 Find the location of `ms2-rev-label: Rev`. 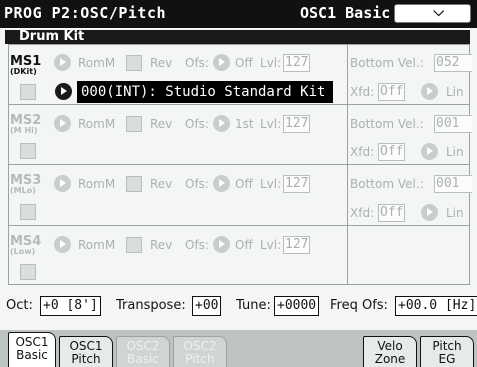

ms2-rev-label: Rev is located at coordinates (161, 124).